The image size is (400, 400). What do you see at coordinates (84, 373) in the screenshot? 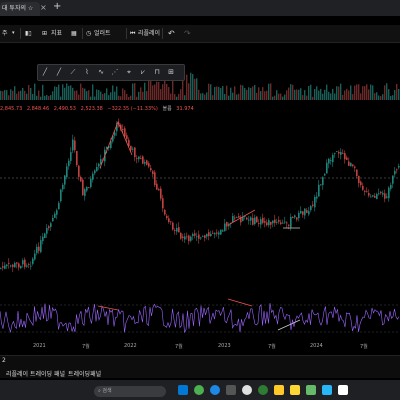
I see `trading-panel-tab: 트레이딩패널` at bounding box center [84, 373].